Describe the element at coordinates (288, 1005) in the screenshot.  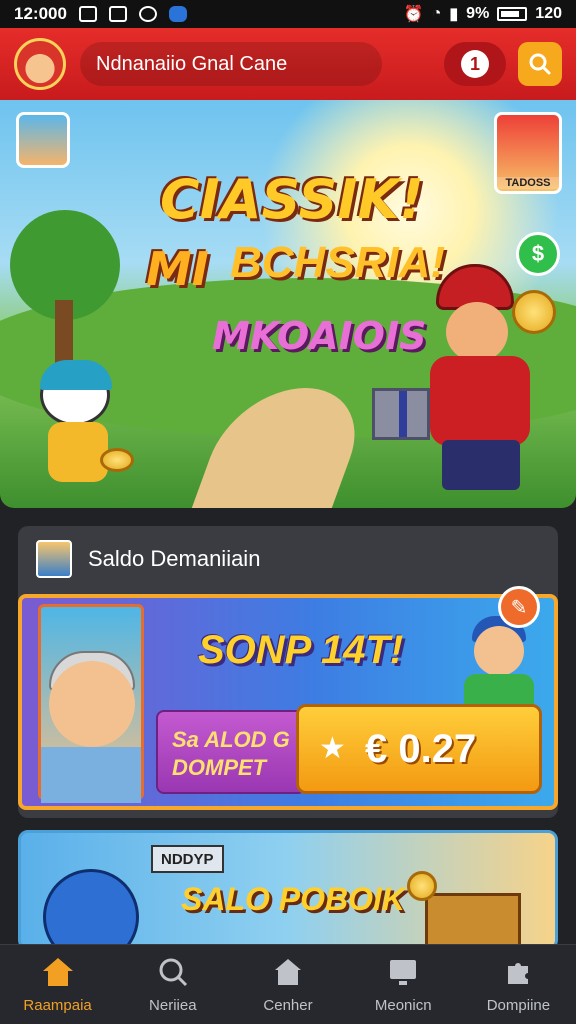
I see `nav-label: Cenher` at that location.